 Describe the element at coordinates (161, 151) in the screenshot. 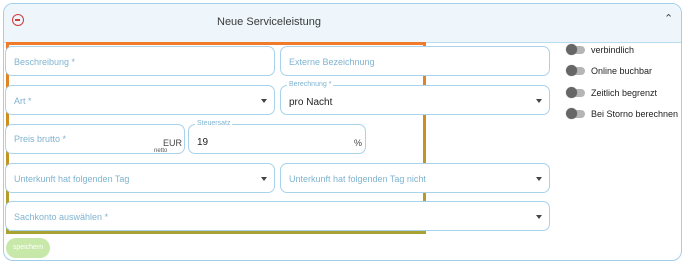

I see `netto-note: netto` at that location.